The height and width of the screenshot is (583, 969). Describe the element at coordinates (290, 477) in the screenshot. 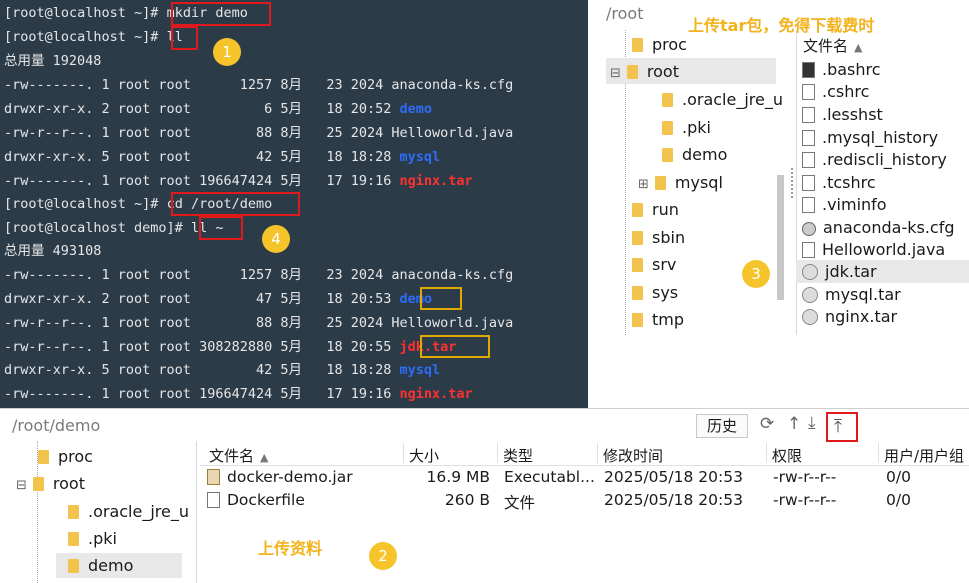

I see `file-name: docker-demo.jar` at that location.